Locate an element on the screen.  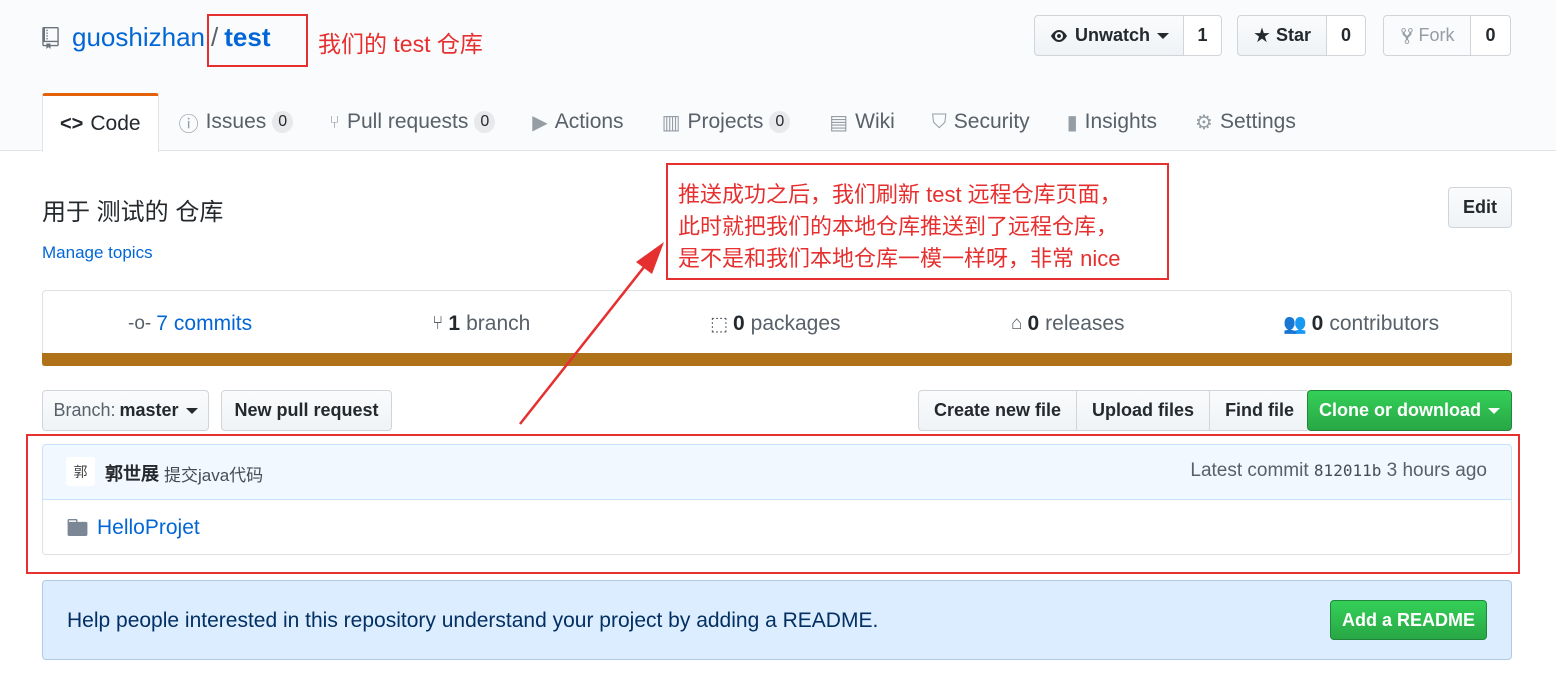
annotation-line: 是不是和我们本地仓库一模一样呀，非常 nice is located at coordinates (899, 258).